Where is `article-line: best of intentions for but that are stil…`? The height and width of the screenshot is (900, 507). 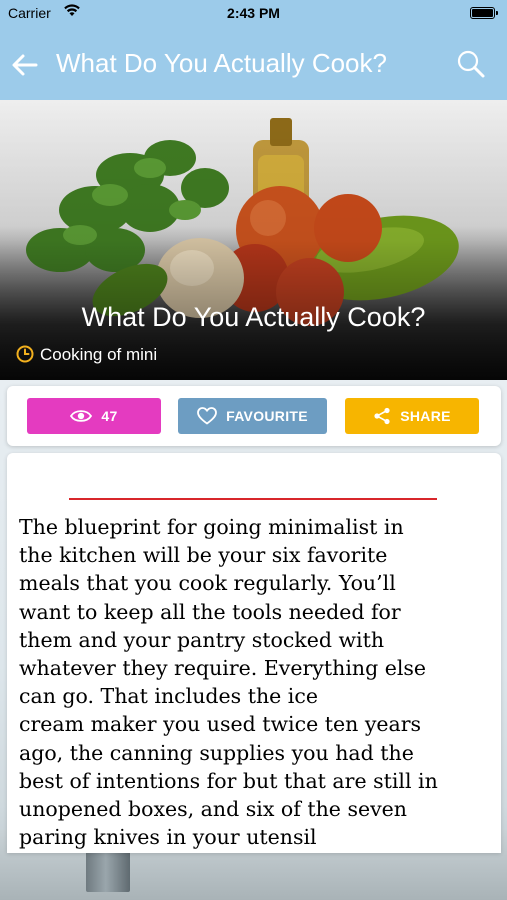 article-line: best of intentions for but that are stil… is located at coordinates (228, 780).